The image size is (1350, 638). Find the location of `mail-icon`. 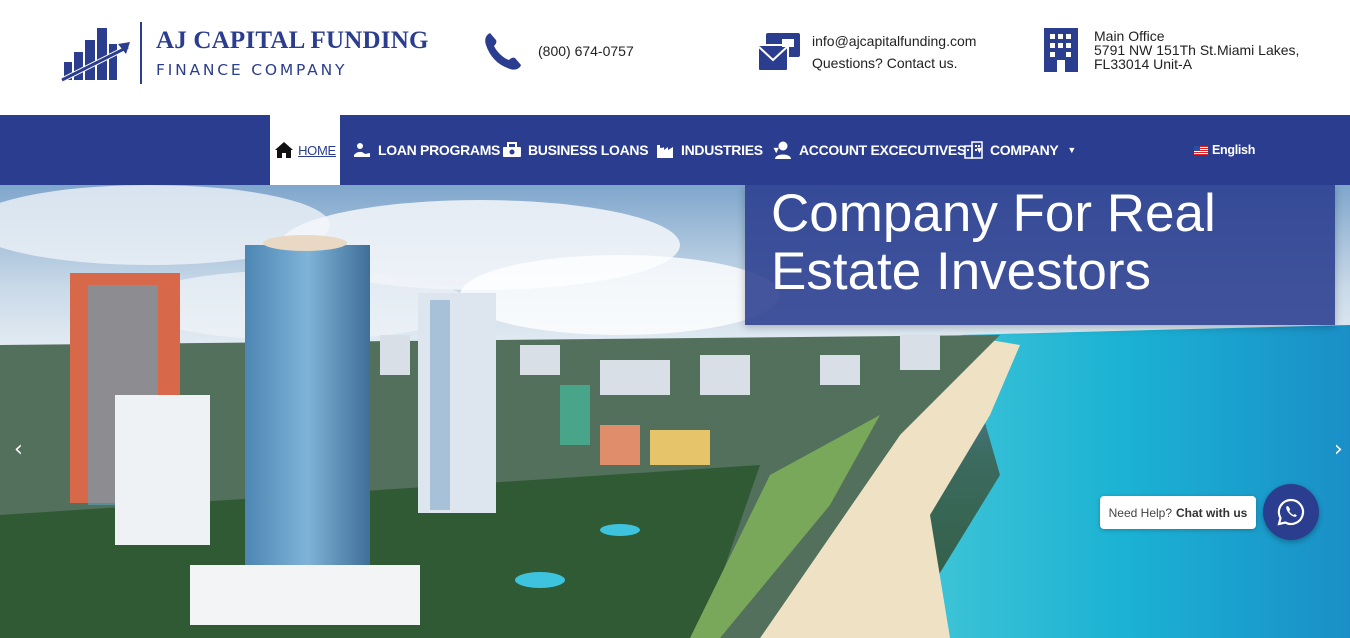

mail-icon is located at coordinates (778, 53).